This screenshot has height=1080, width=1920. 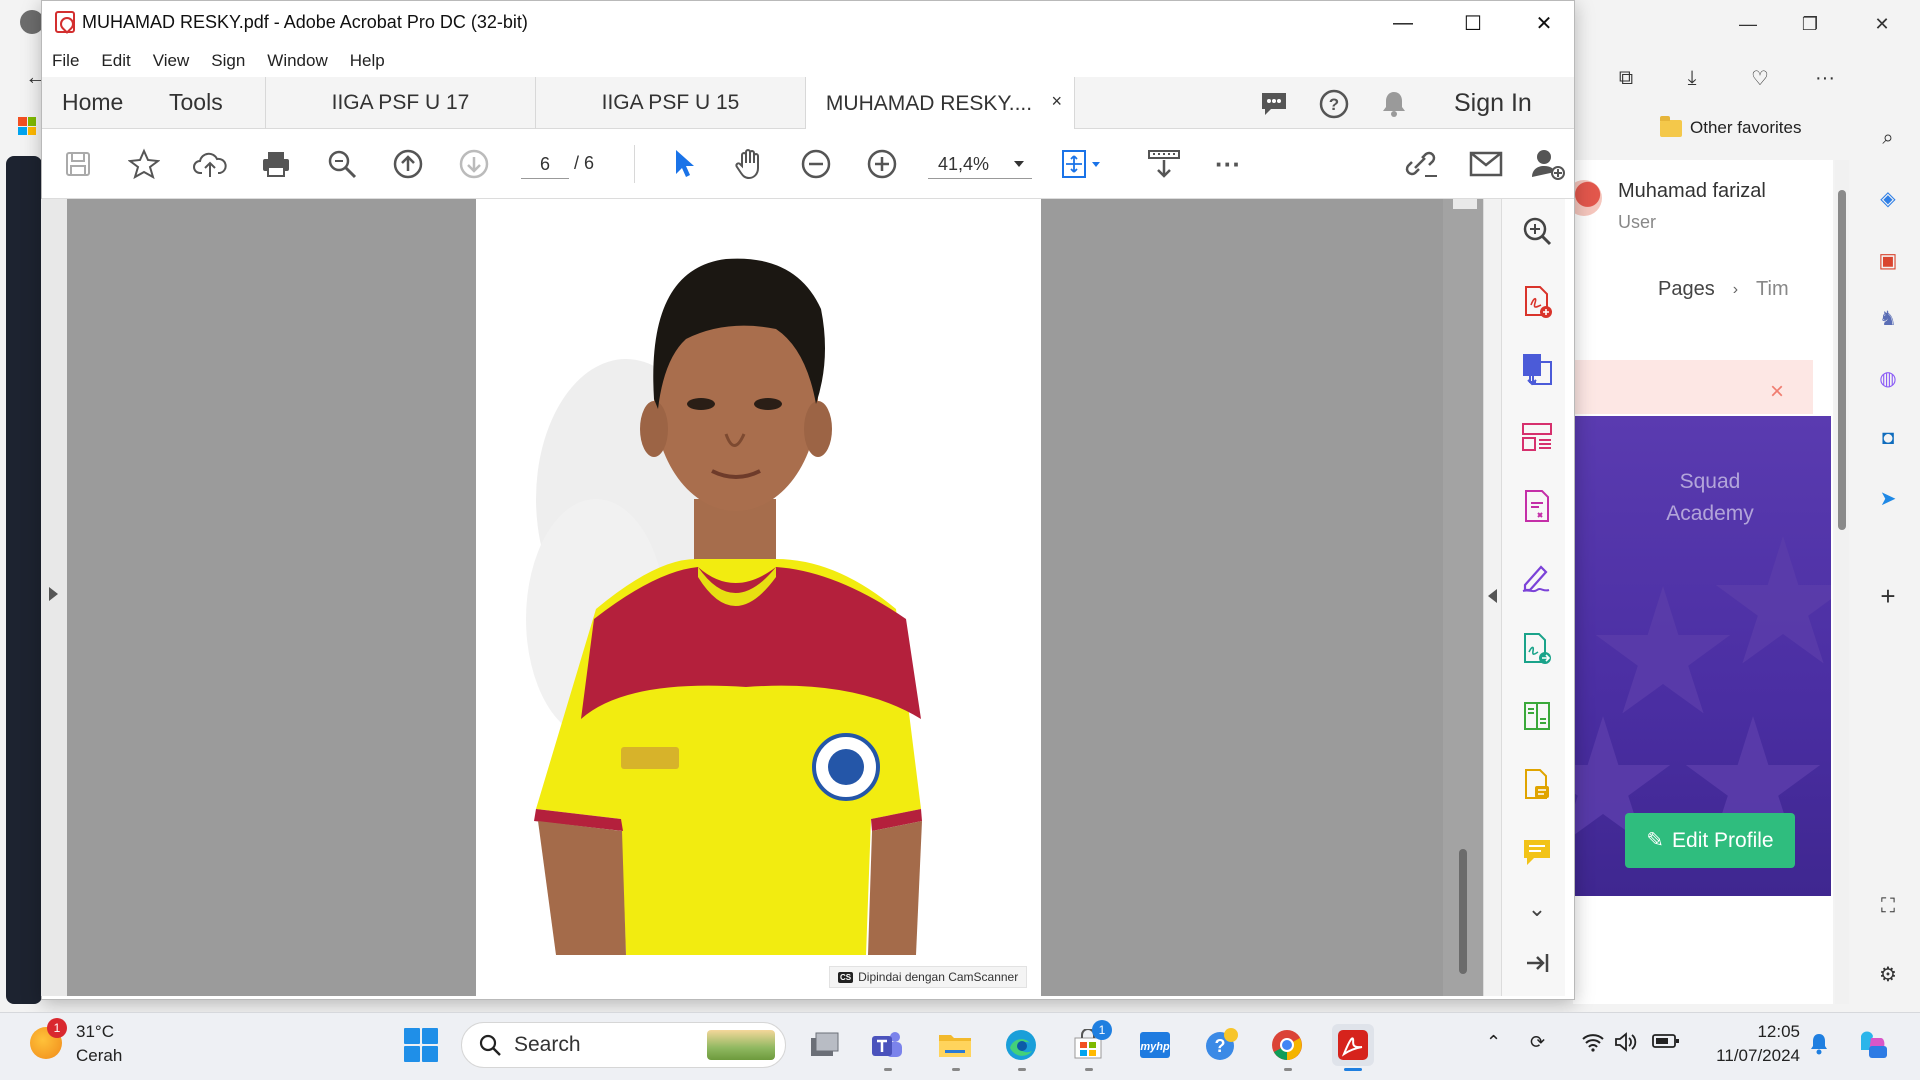 What do you see at coordinates (1420, 164) in the screenshot?
I see `share-link-icon` at bounding box center [1420, 164].